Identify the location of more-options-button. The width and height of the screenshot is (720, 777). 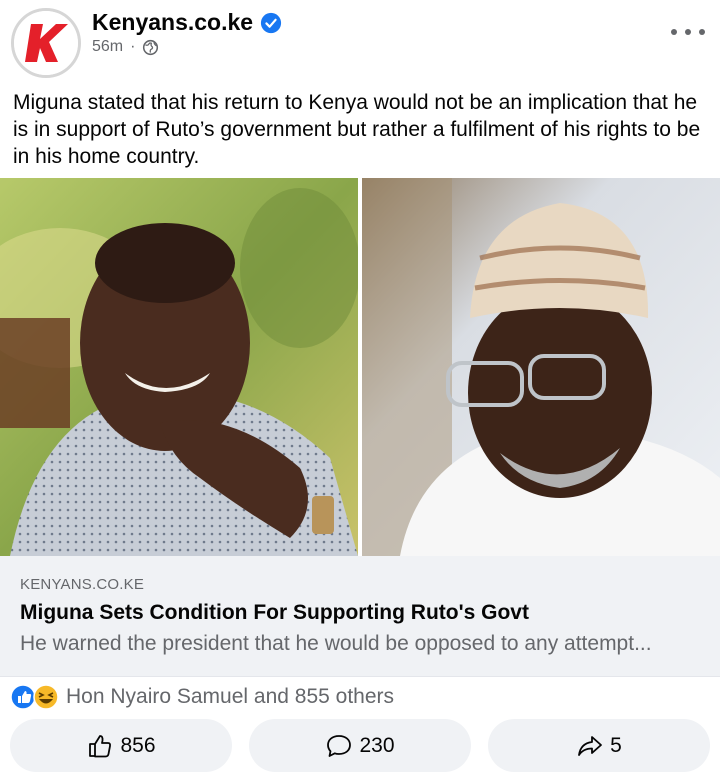
(688, 32).